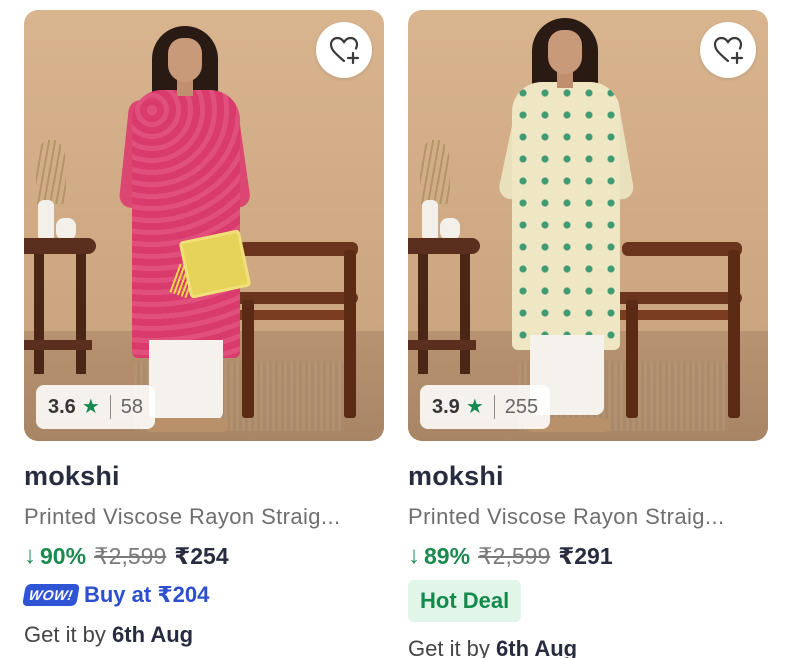  What do you see at coordinates (446, 406) in the screenshot?
I see `rating-score: 3.9` at bounding box center [446, 406].